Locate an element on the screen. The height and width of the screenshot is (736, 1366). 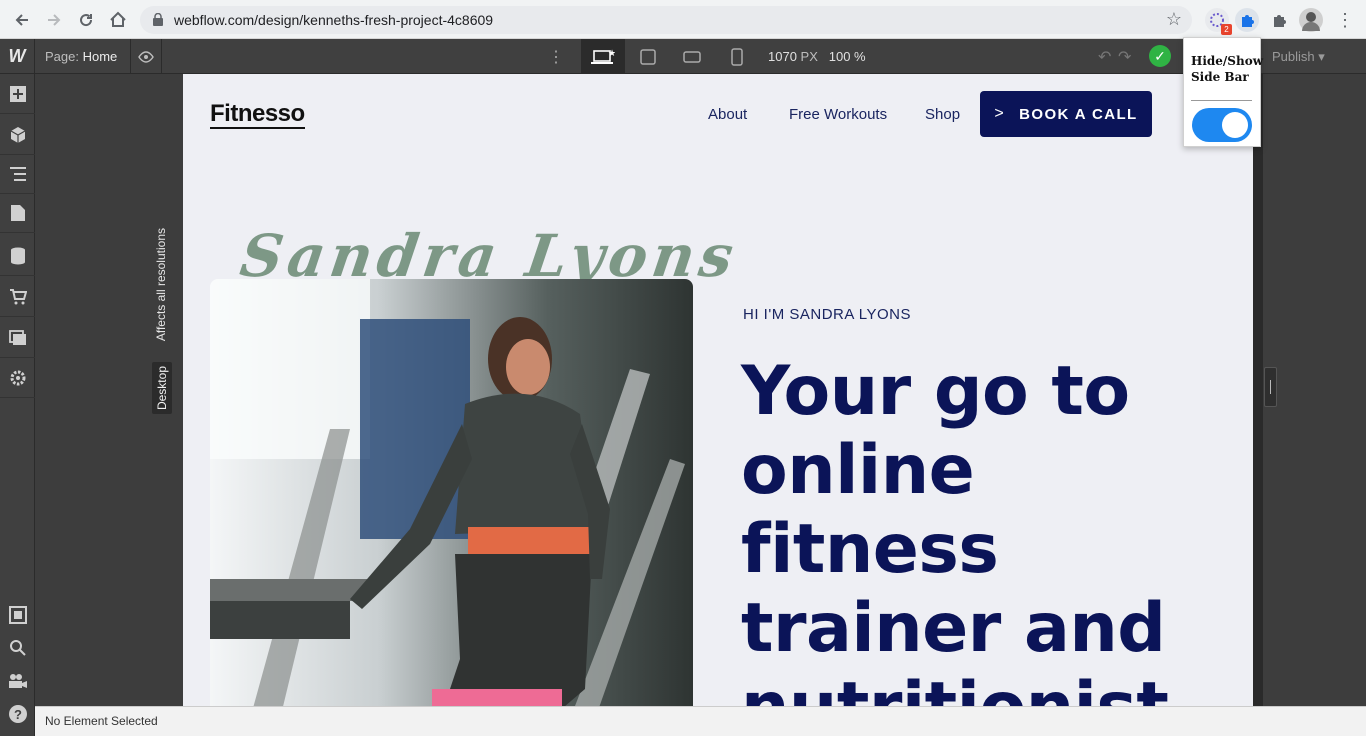
popup-divider is located at coordinates (1221, 100).